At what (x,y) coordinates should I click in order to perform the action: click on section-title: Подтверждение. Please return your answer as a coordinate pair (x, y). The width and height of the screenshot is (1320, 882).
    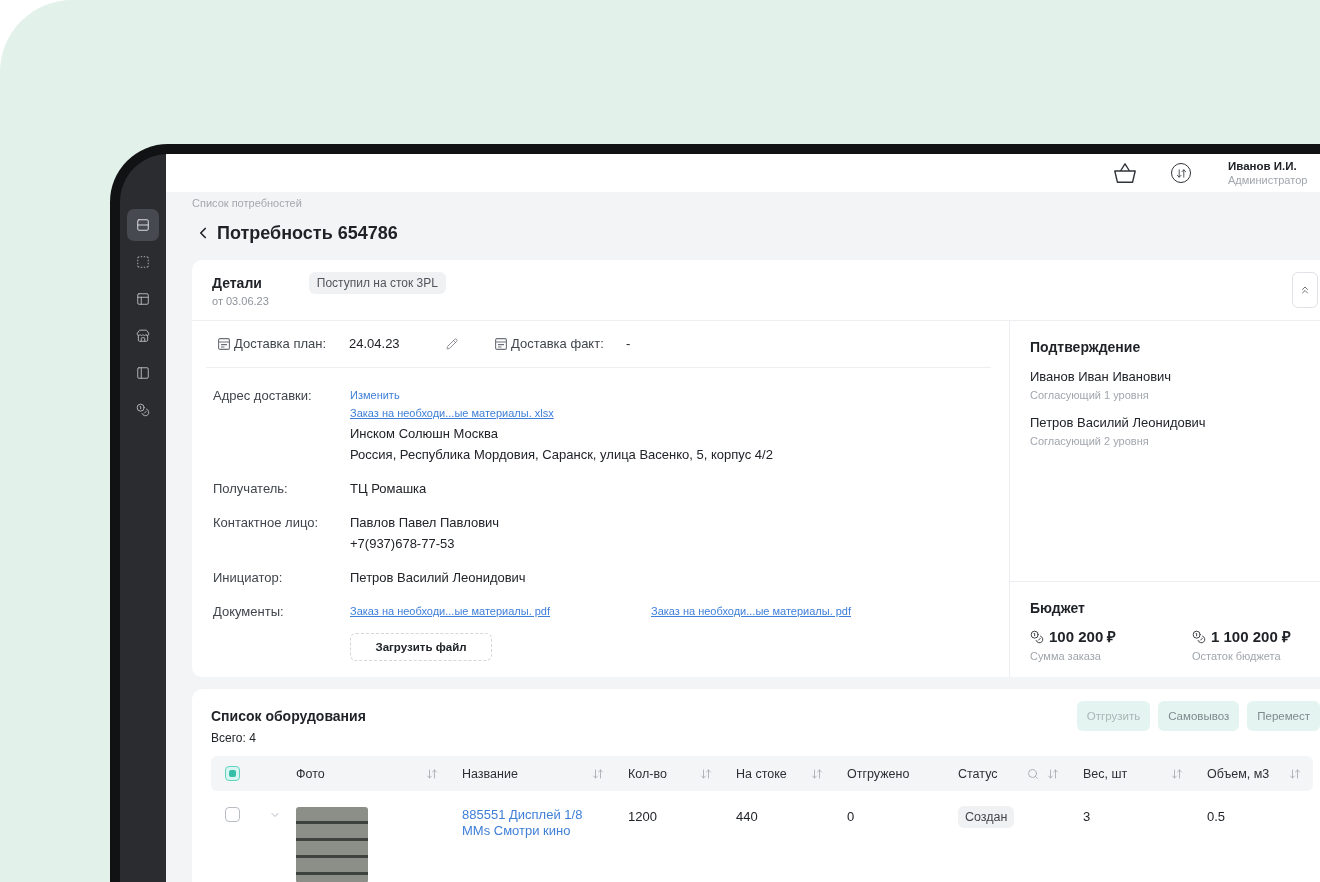
    Looking at the image, I should click on (1085, 347).